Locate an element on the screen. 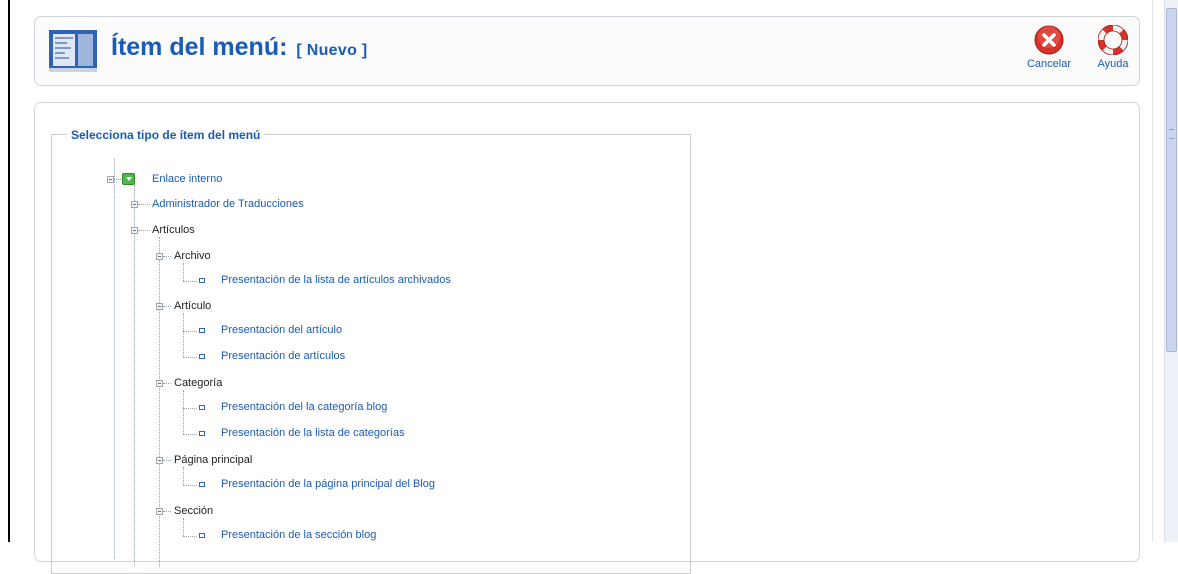 The image size is (1178, 574). tree-item-article-submission: Presentación de artículos is located at coordinates (283, 356).